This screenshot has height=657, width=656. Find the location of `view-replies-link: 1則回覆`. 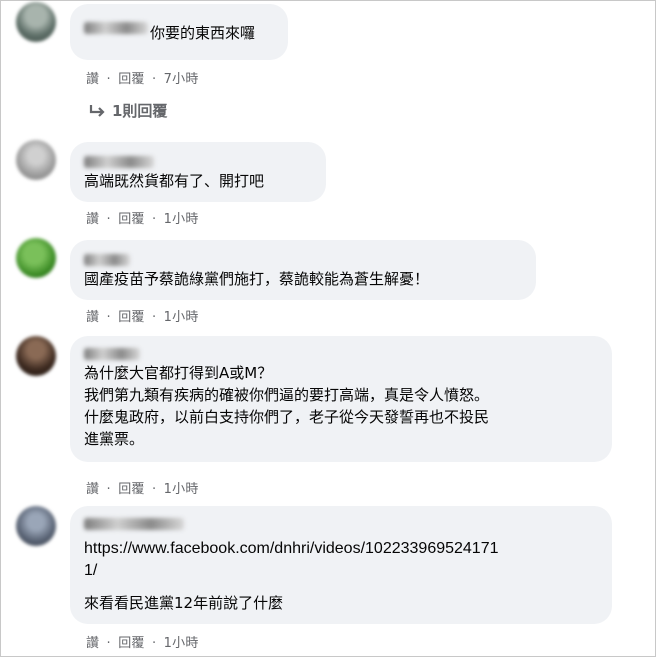

view-replies-link: 1則回覆 is located at coordinates (127, 111).